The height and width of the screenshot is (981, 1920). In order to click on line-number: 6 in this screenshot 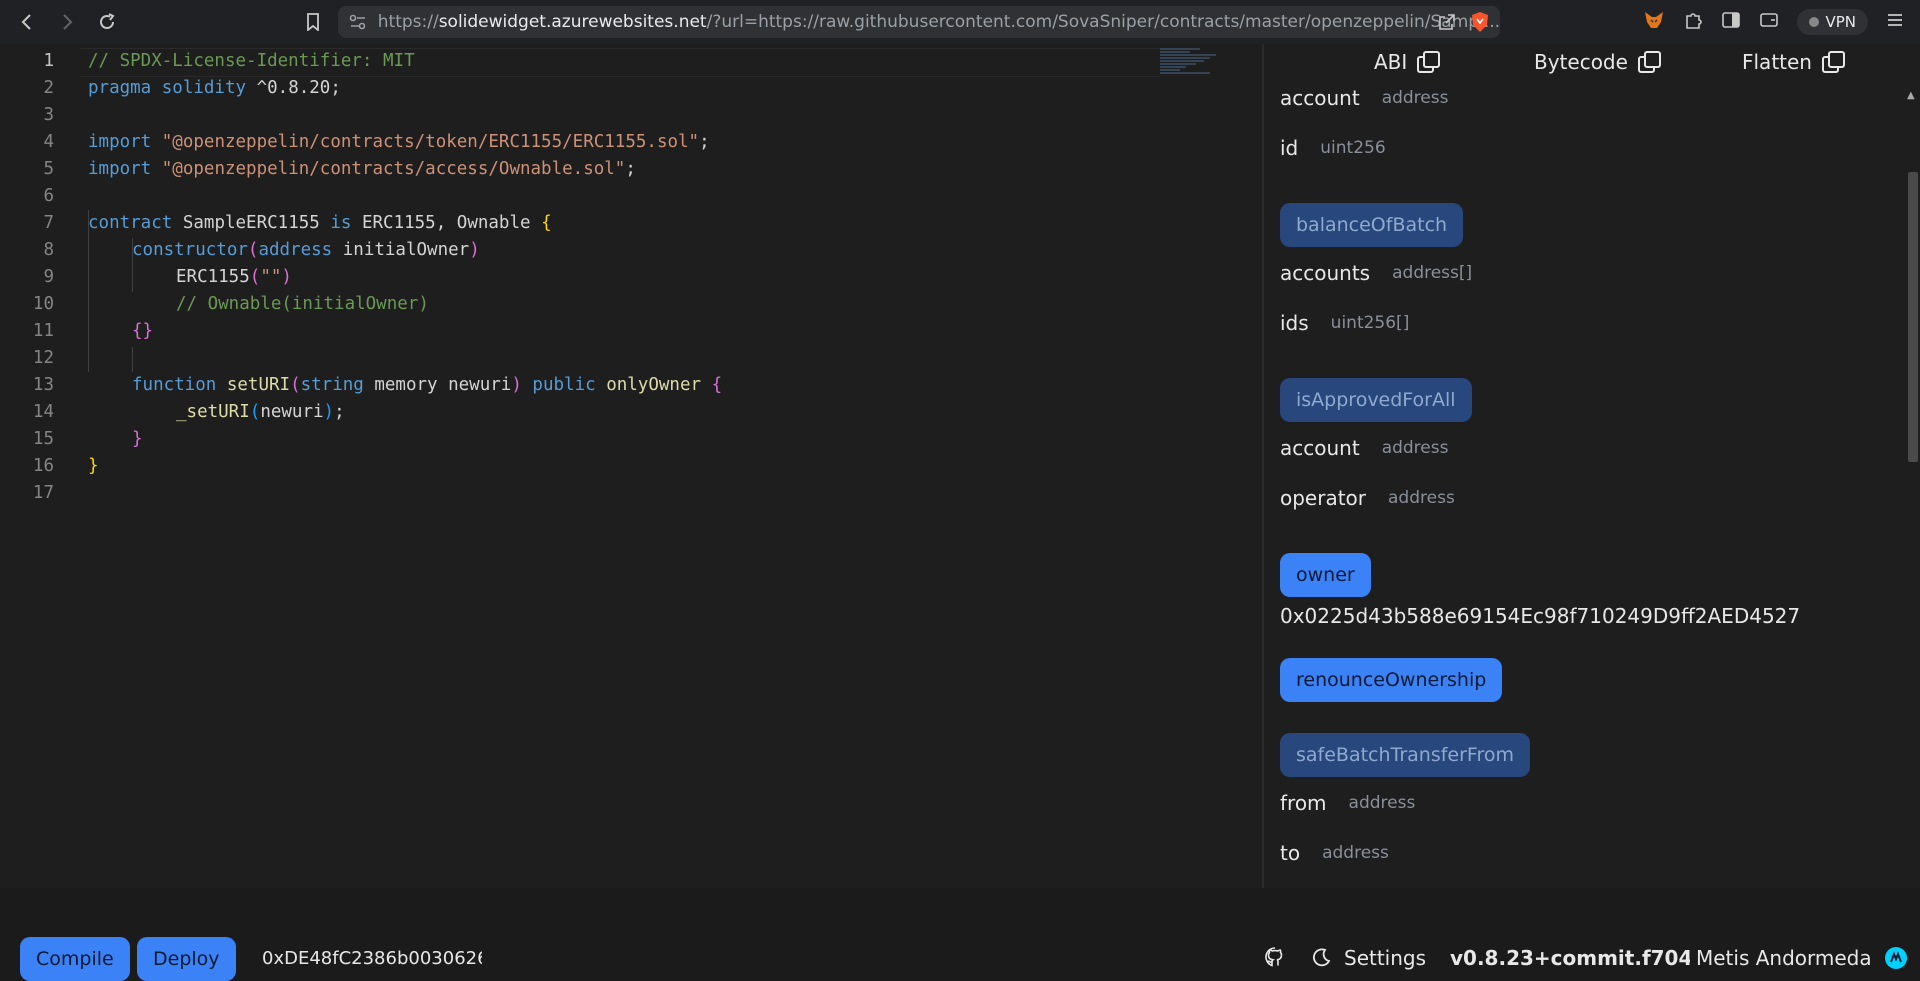, I will do `click(48, 196)`.